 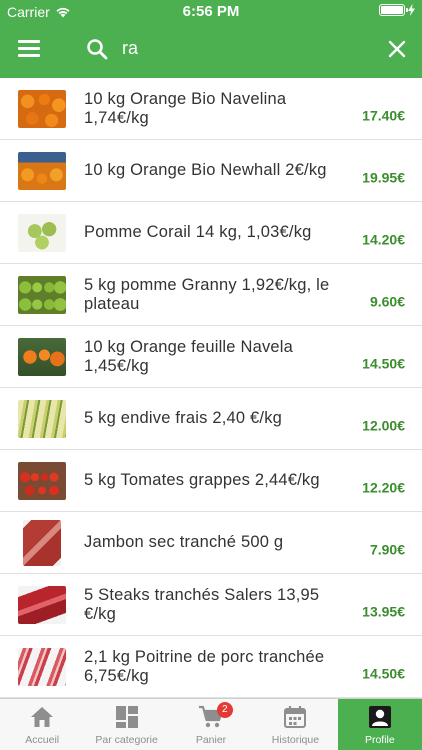 I want to click on tab-label: Accueil, so click(x=42, y=740).